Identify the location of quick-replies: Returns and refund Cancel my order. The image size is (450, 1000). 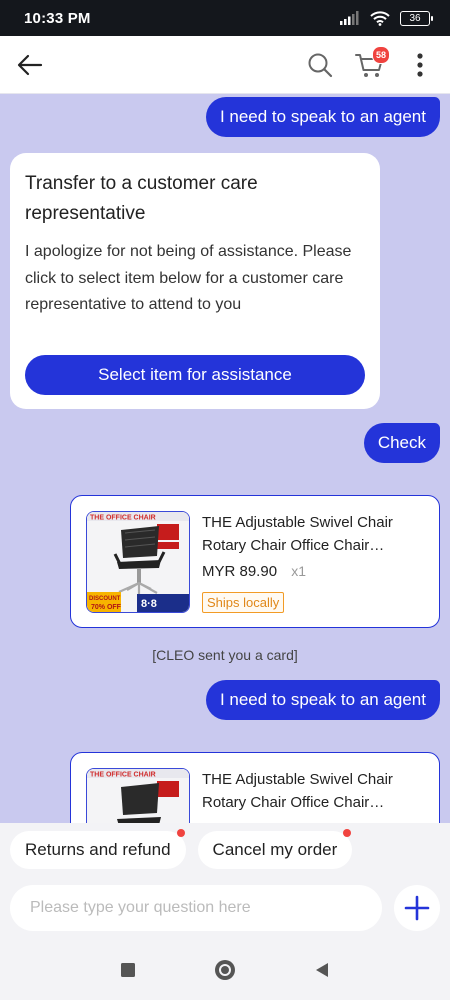
(225, 849).